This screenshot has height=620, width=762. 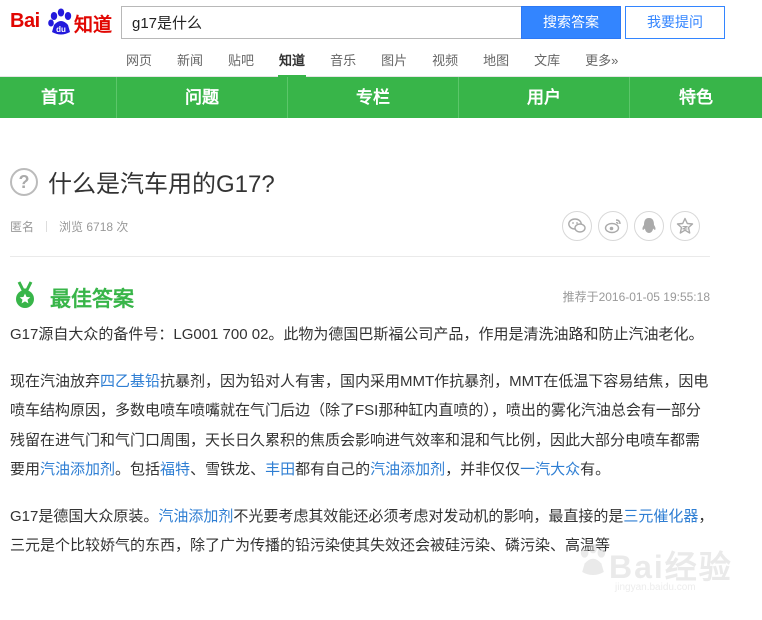 I want to click on logo-text-zhidao: 知道, so click(x=93, y=25).